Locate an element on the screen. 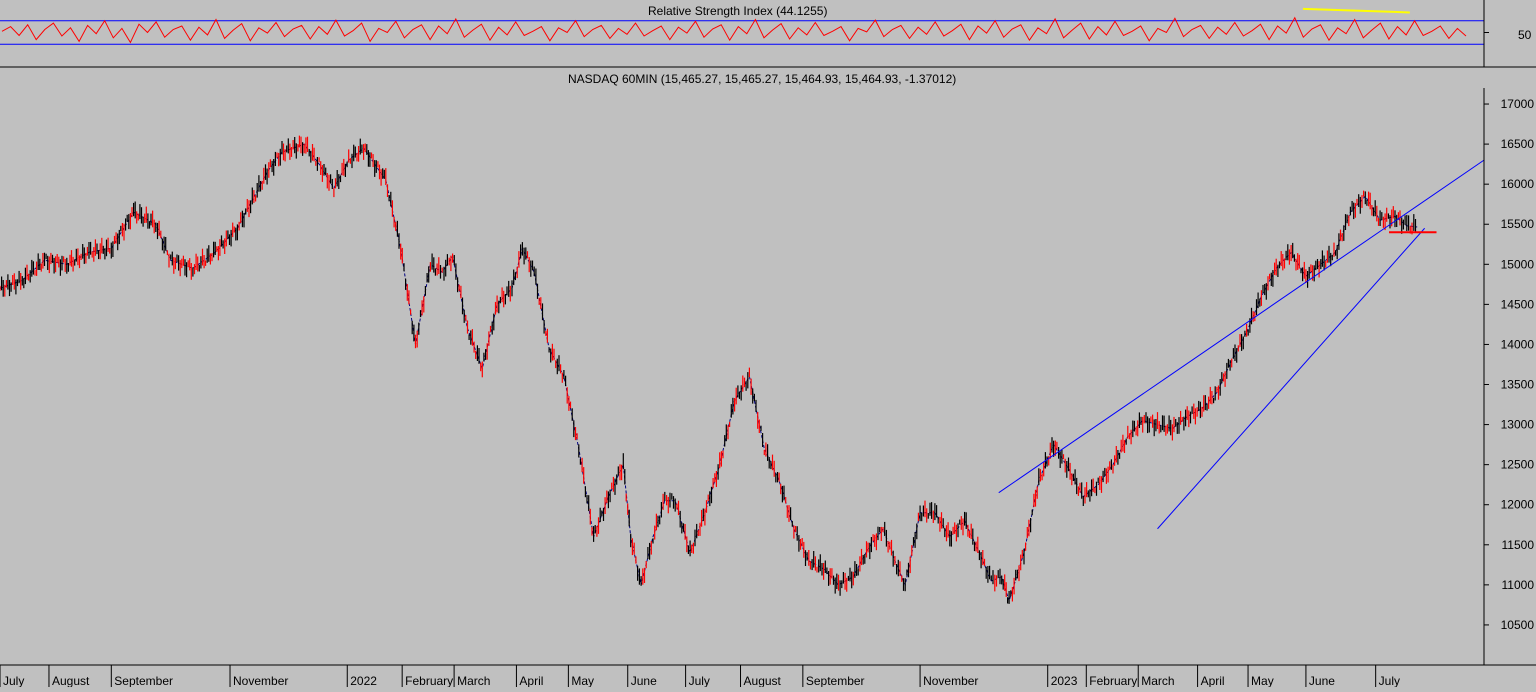 This screenshot has width=1536, height=692. price-tick-label-14500: 14500 is located at coordinates (1518, 304).